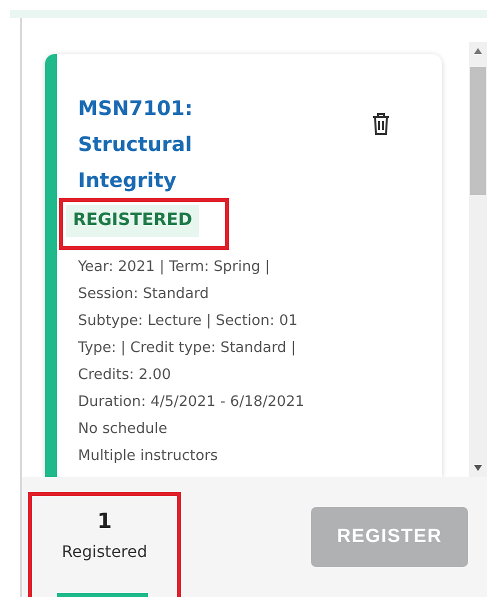  What do you see at coordinates (478, 259) in the screenshot?
I see `scrollbar` at bounding box center [478, 259].